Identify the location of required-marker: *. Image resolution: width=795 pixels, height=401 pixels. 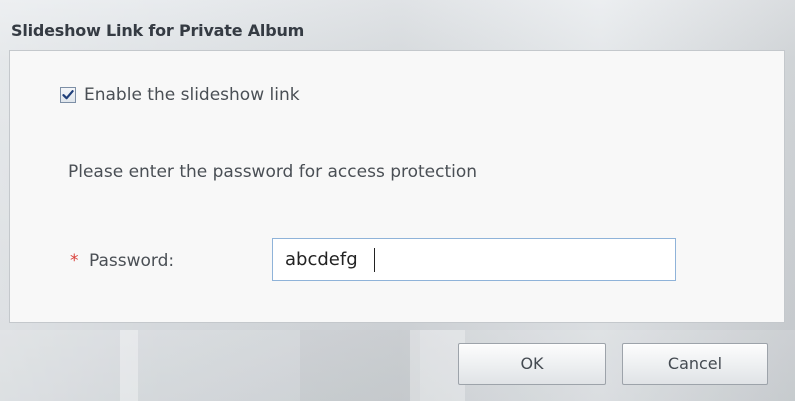
(74, 261).